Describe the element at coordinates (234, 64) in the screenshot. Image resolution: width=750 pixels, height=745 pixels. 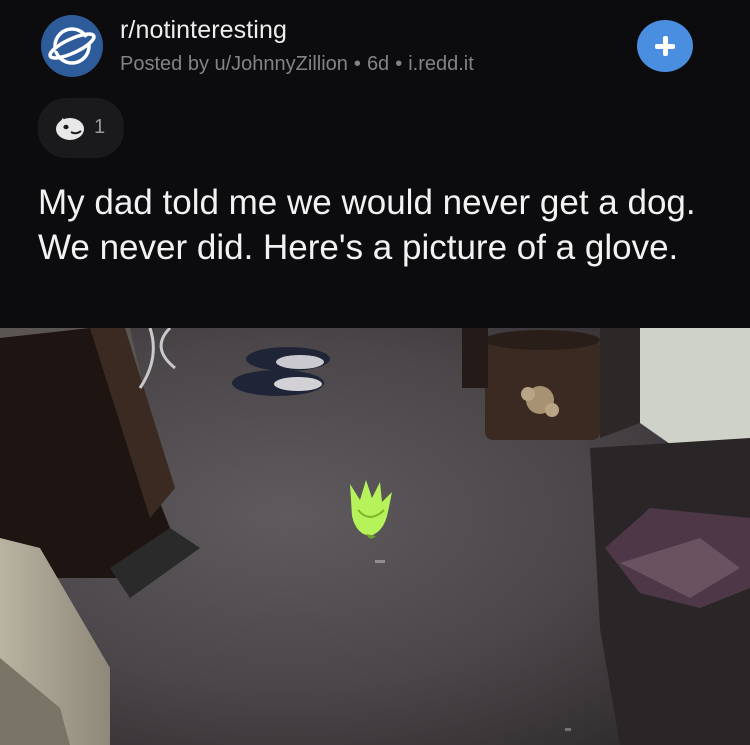
I see `post-author: Posted by u/JohnnyZillion` at that location.